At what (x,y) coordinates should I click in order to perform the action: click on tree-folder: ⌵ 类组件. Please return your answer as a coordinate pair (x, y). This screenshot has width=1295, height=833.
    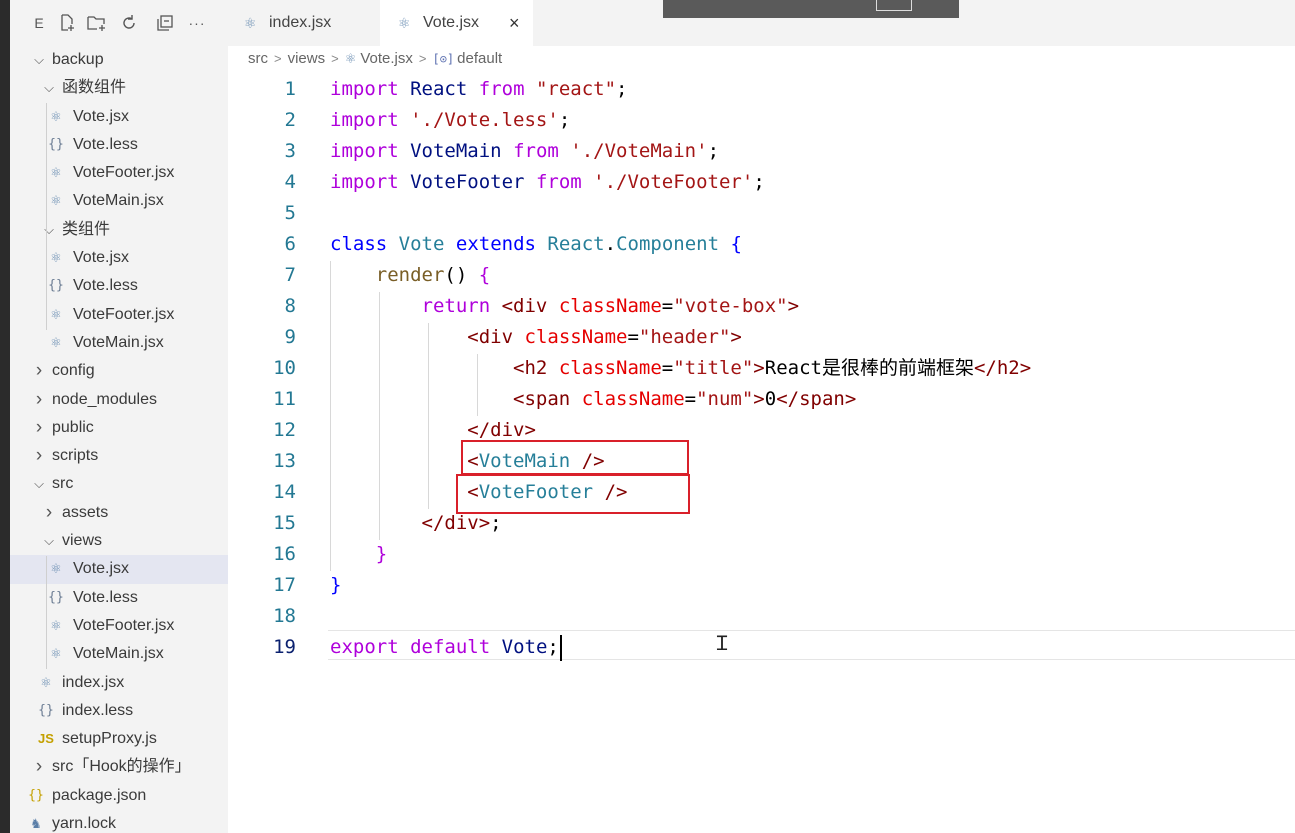
    Looking at the image, I should click on (119, 230).